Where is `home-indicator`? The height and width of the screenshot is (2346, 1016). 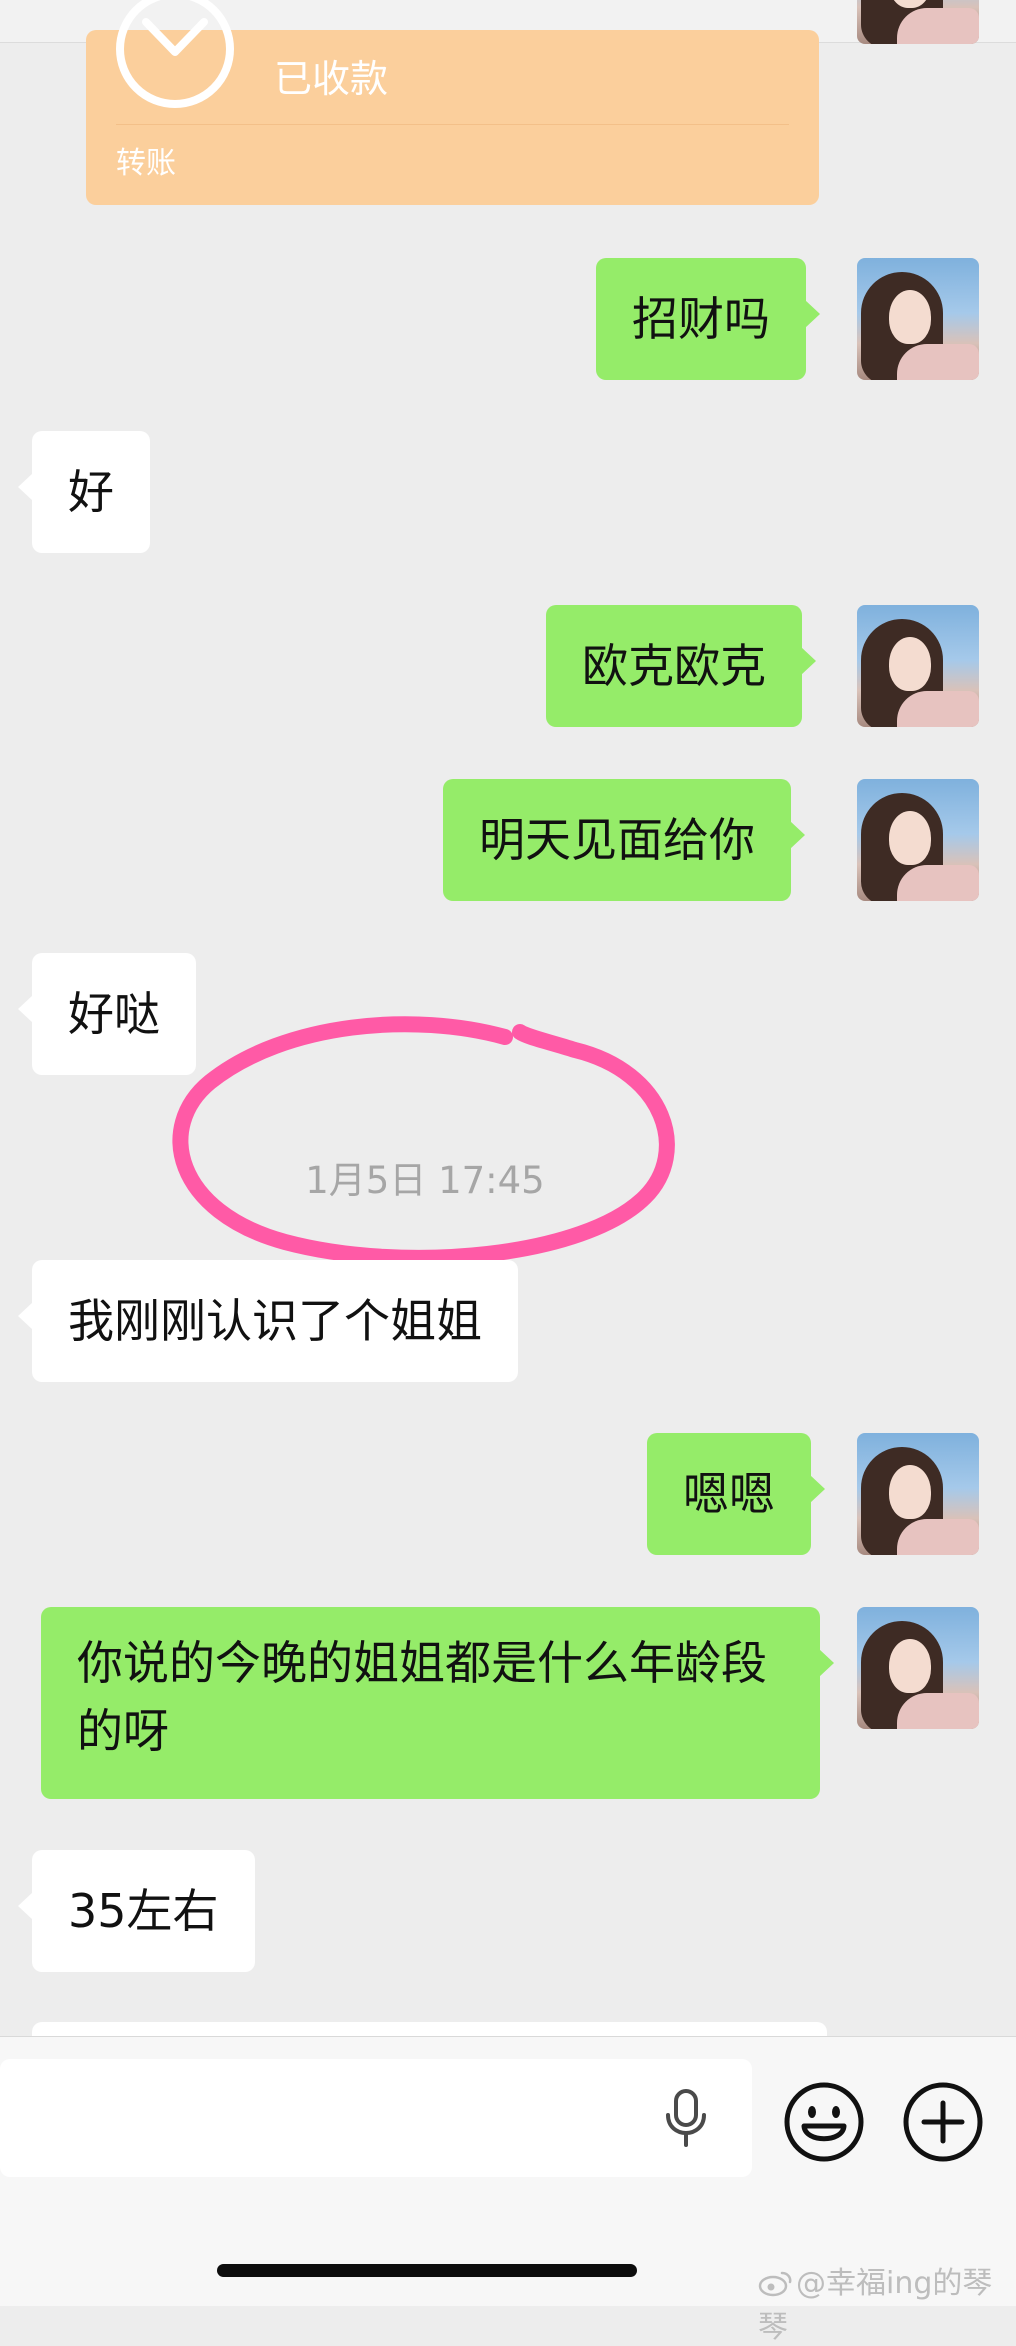
home-indicator is located at coordinates (427, 2270).